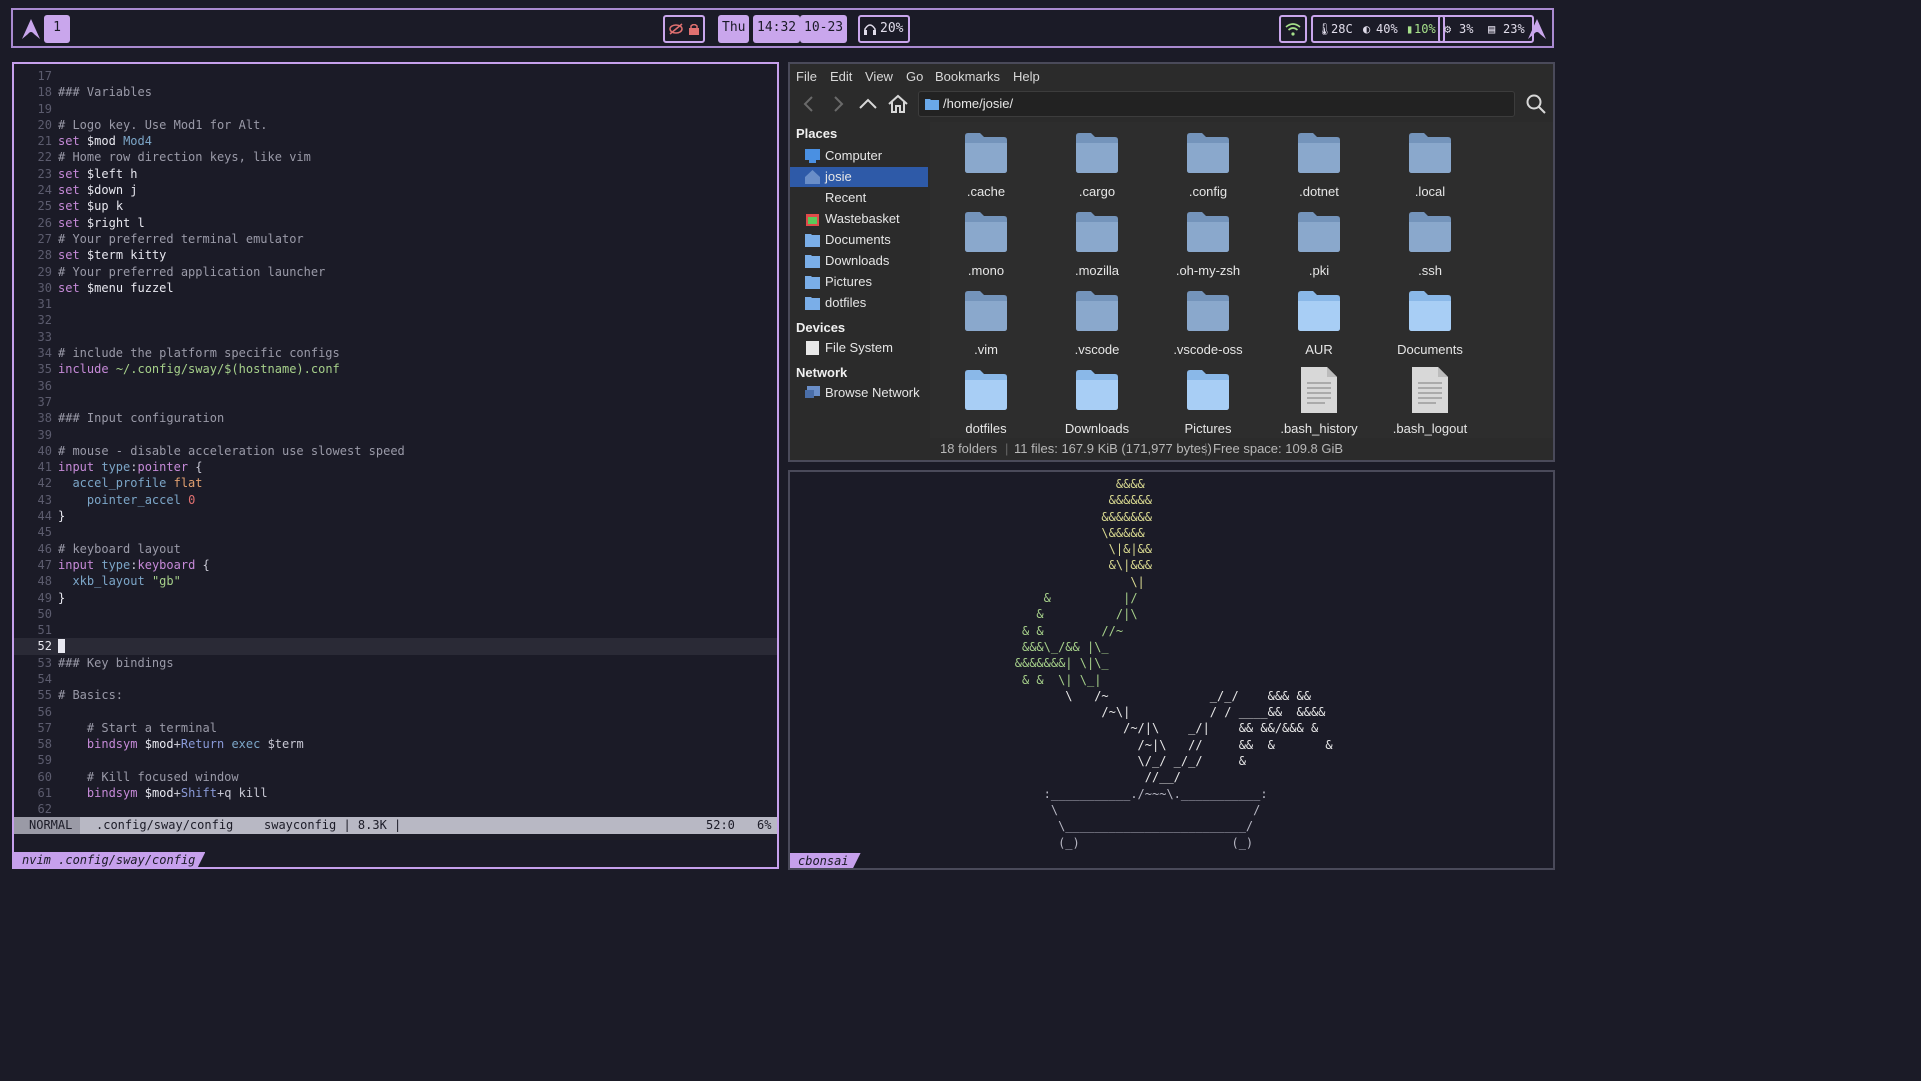 The image size is (1921, 1081). Describe the element at coordinates (1430, 163) in the screenshot. I see `folder-item: .local` at that location.